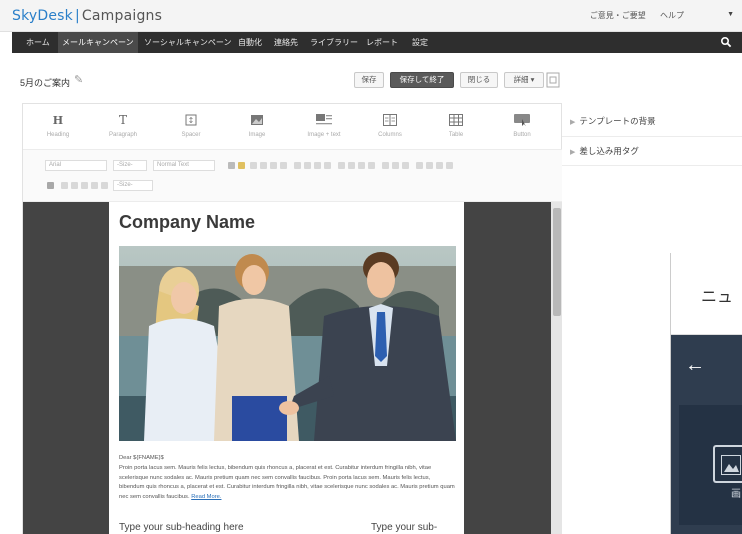 This screenshot has height=534, width=742. What do you see at coordinates (38, 42) in the screenshot?
I see `nav-item-home: ホーム` at bounding box center [38, 42].